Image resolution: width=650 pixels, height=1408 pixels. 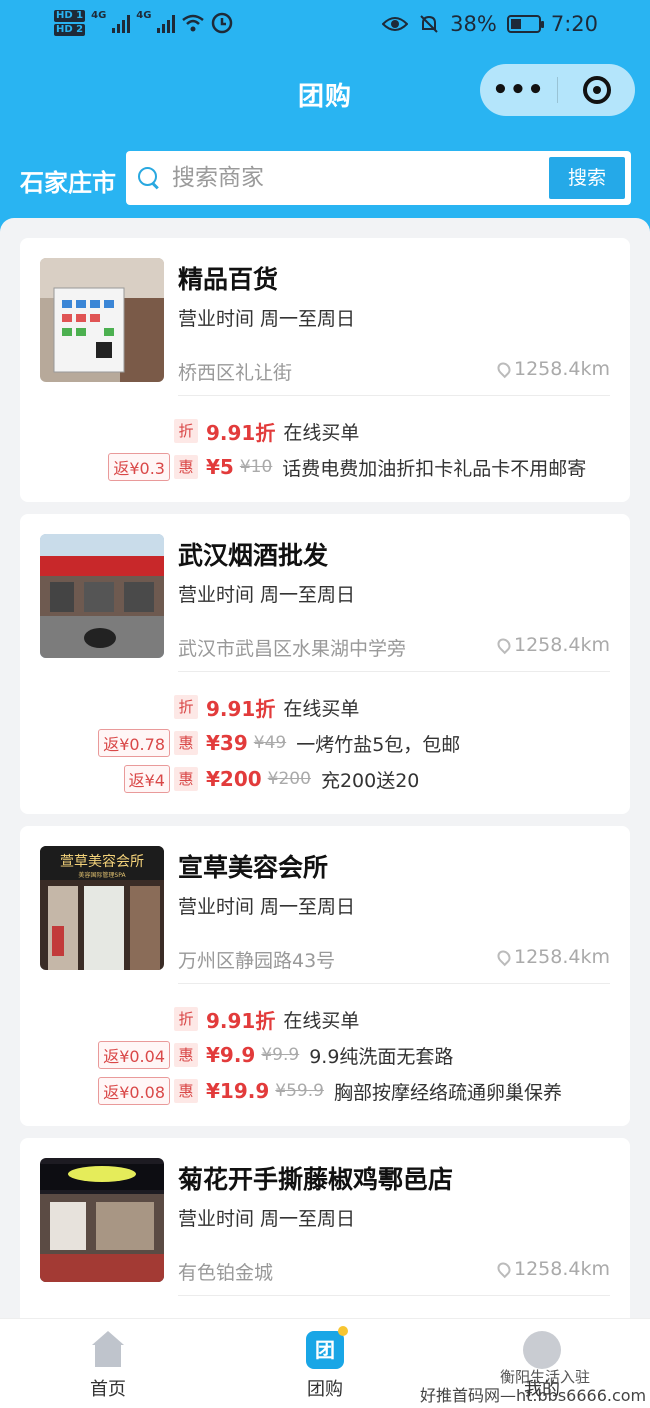 I want to click on eye-icon, so click(x=395, y=24).